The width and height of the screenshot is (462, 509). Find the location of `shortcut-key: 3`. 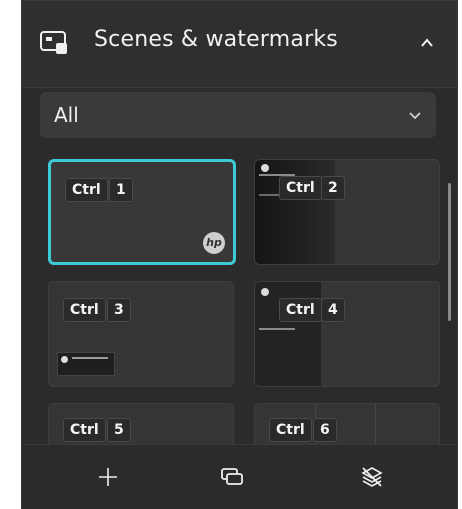

shortcut-key: 3 is located at coordinates (119, 310).